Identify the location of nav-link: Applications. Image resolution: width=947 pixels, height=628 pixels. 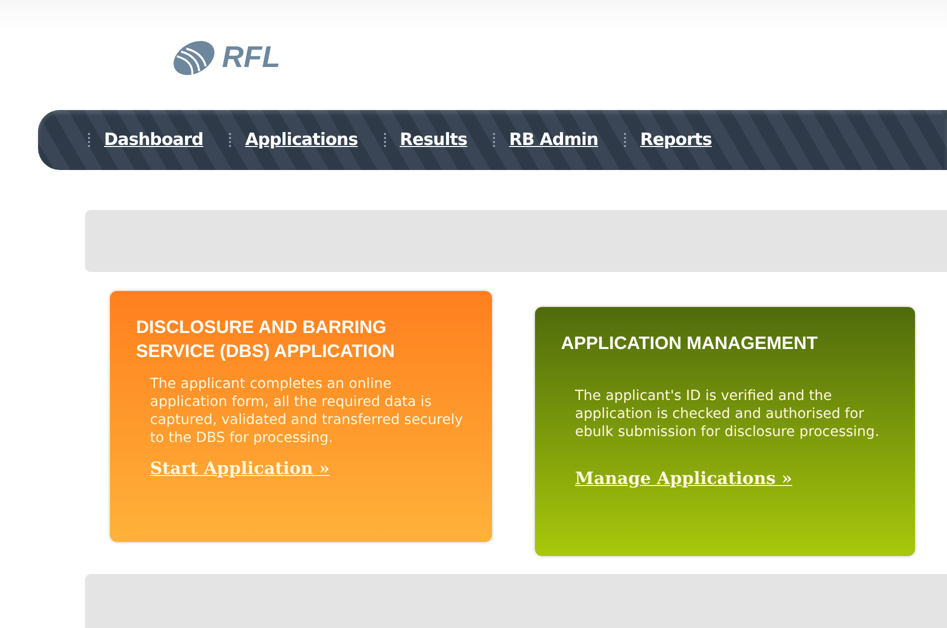
(301, 140).